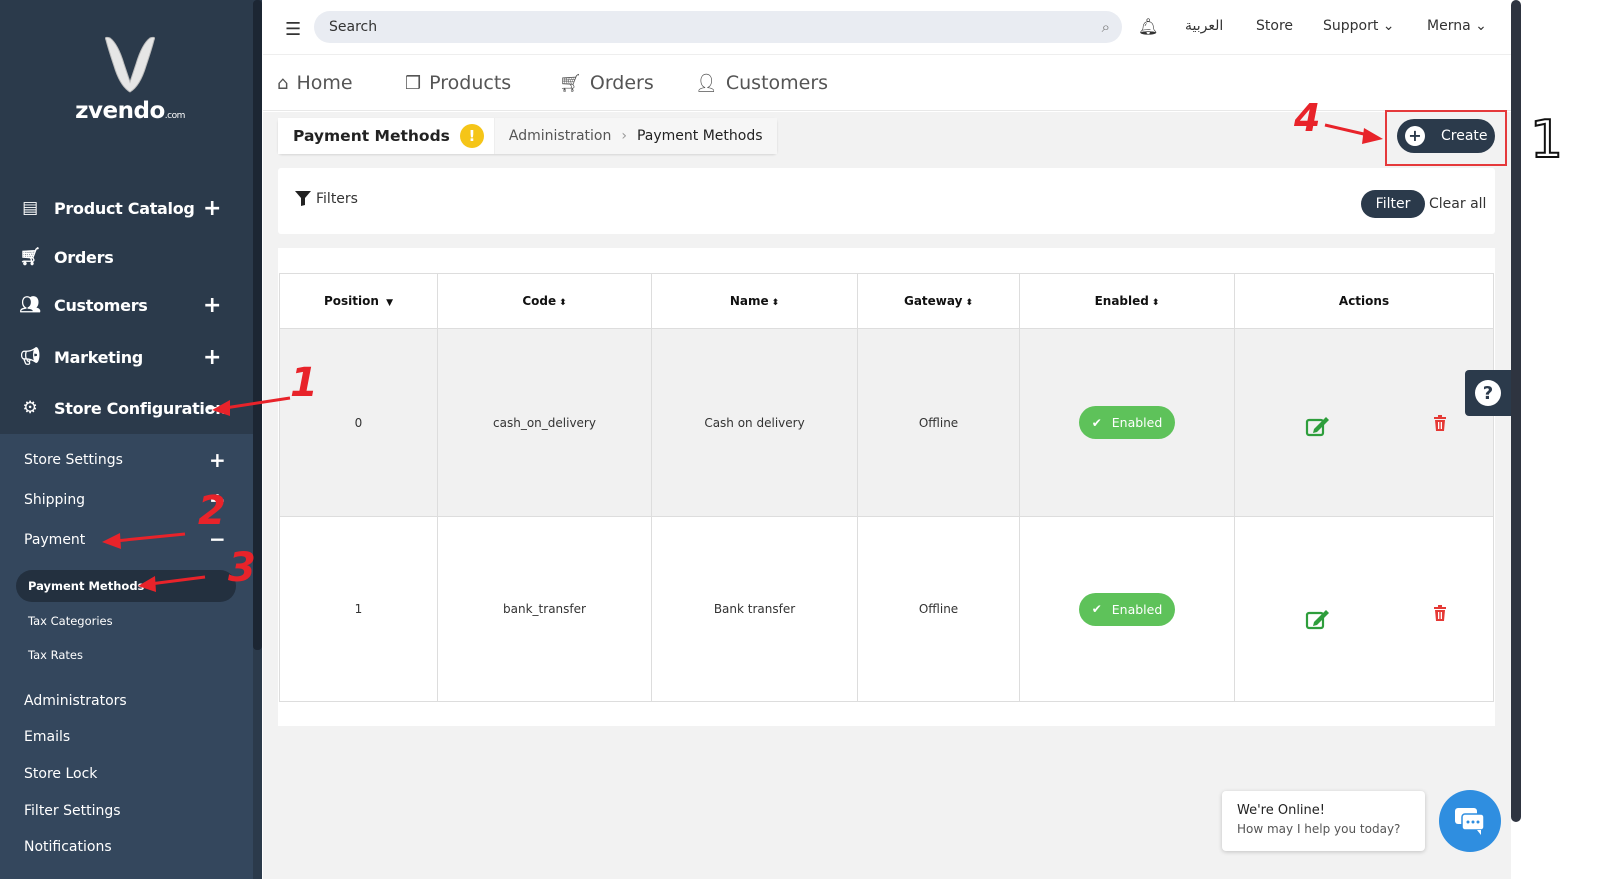  What do you see at coordinates (242, 568) in the screenshot?
I see `annotation-number: 3` at bounding box center [242, 568].